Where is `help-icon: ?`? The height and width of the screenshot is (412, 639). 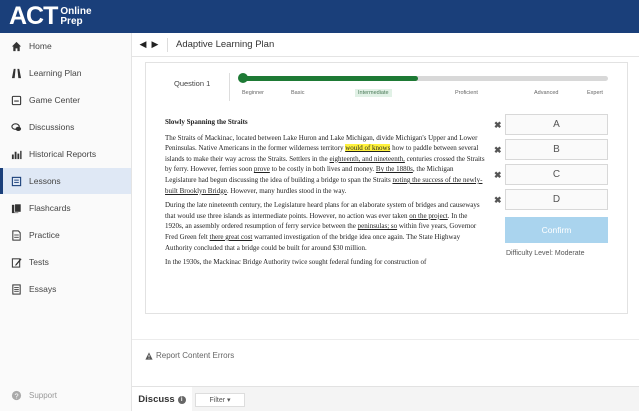 help-icon: ? is located at coordinates (16, 395).